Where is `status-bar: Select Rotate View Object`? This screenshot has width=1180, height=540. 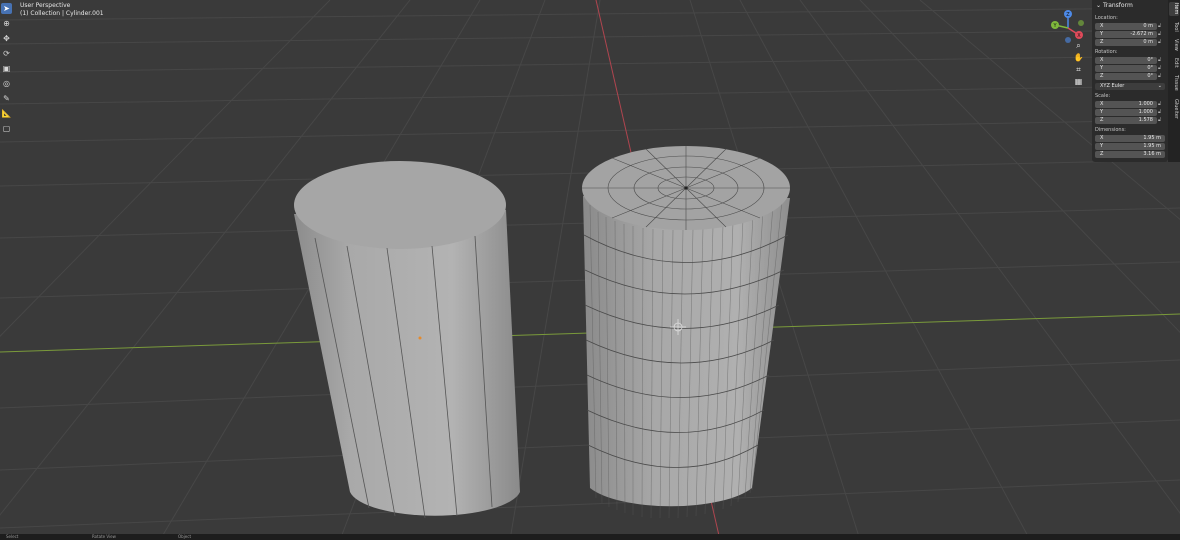
status-bar: Select Rotate View Object is located at coordinates (590, 537).